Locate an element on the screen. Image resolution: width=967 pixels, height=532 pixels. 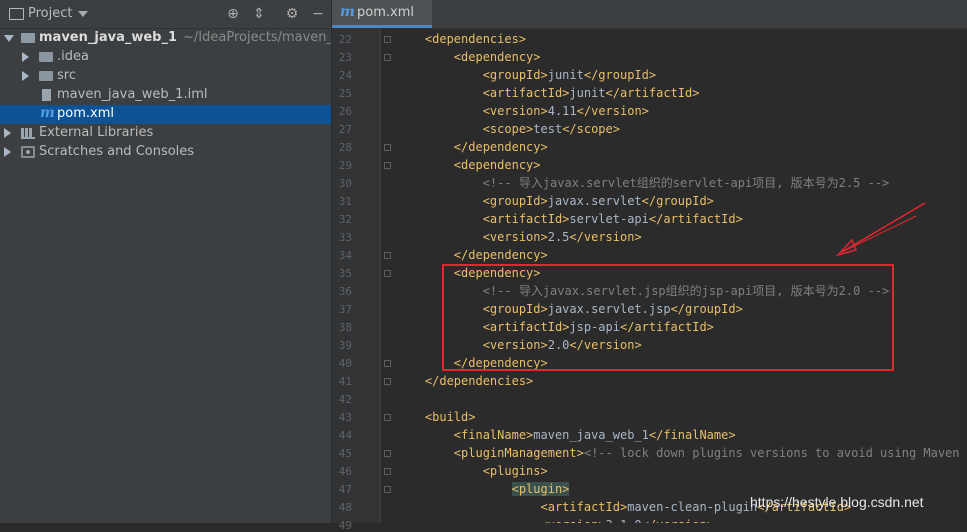
line-number: 24 is located at coordinates (345, 75).